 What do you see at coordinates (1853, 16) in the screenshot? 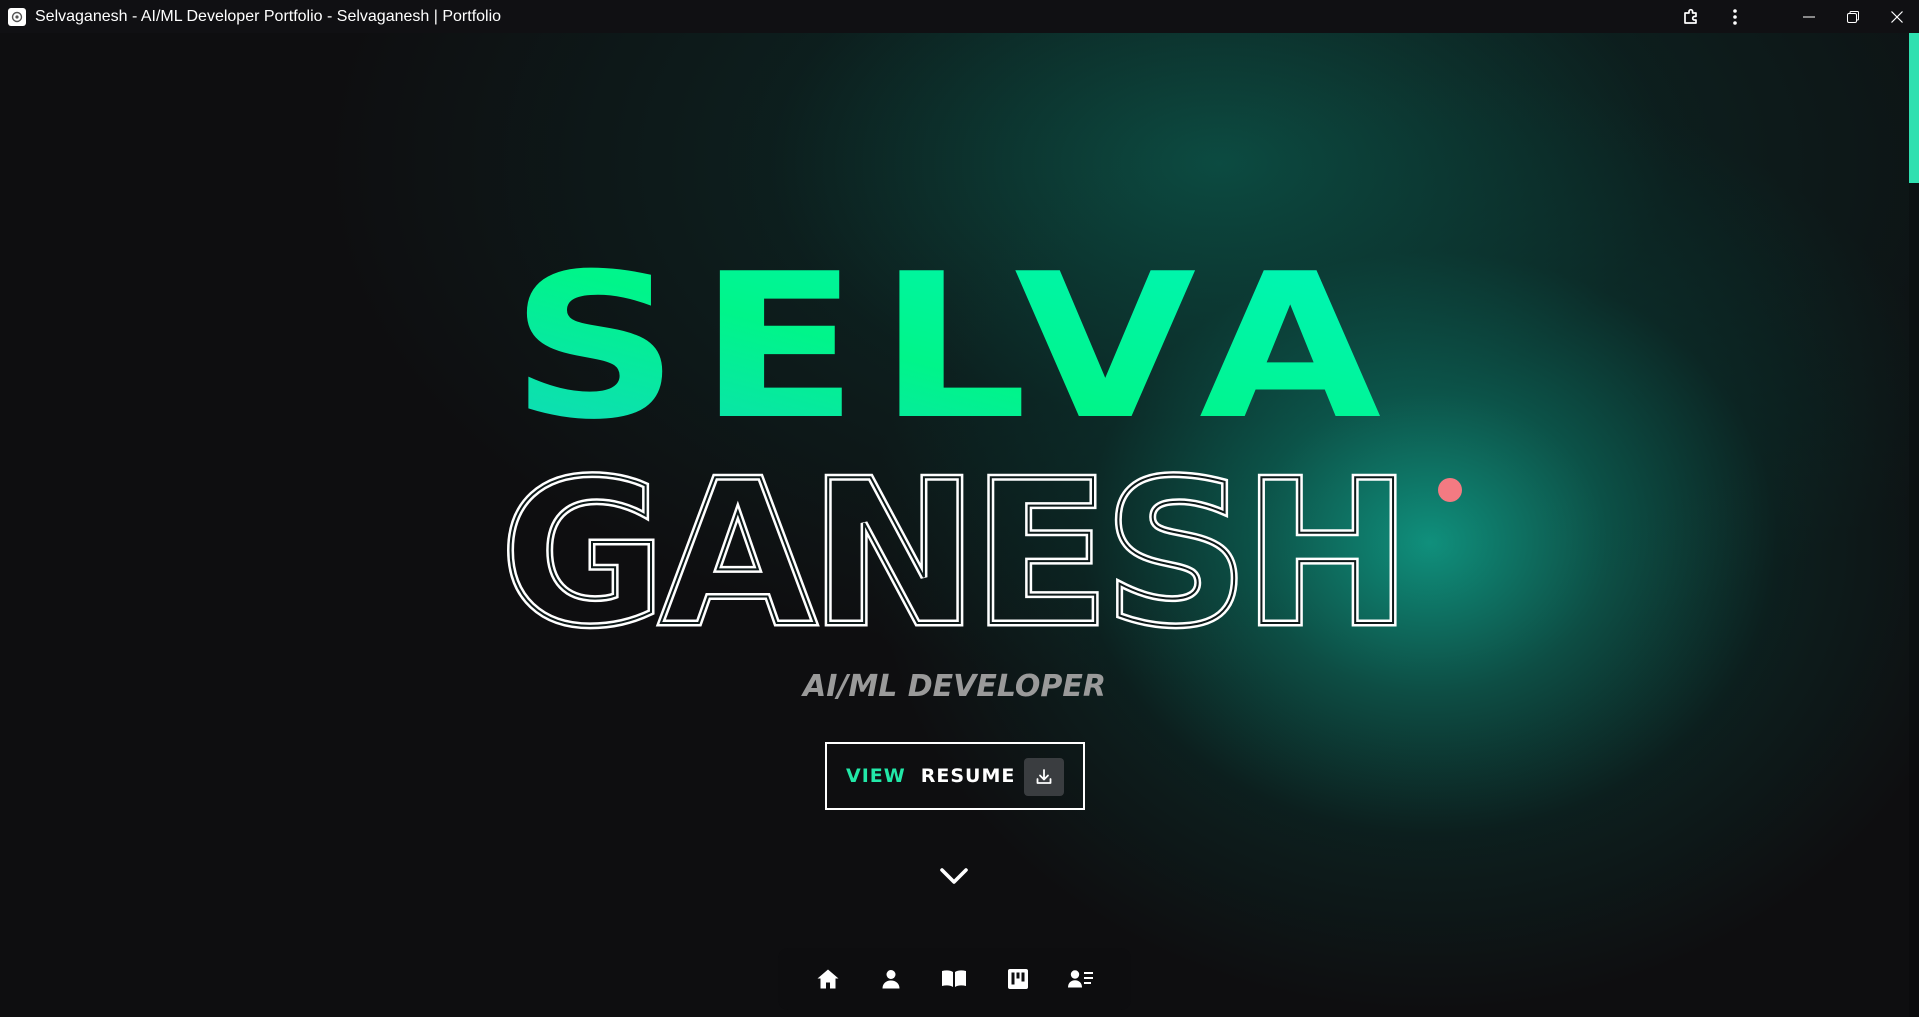
I see `restore-icon` at bounding box center [1853, 16].